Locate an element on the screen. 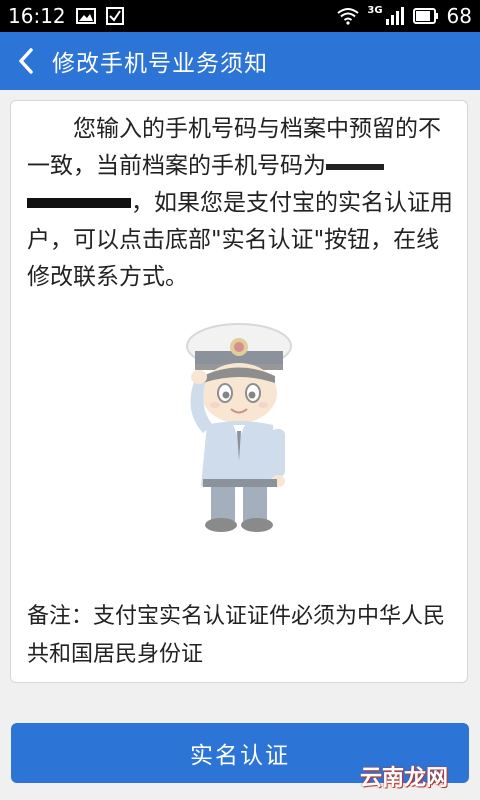  watermark: 云南龙网 is located at coordinates (403, 778).